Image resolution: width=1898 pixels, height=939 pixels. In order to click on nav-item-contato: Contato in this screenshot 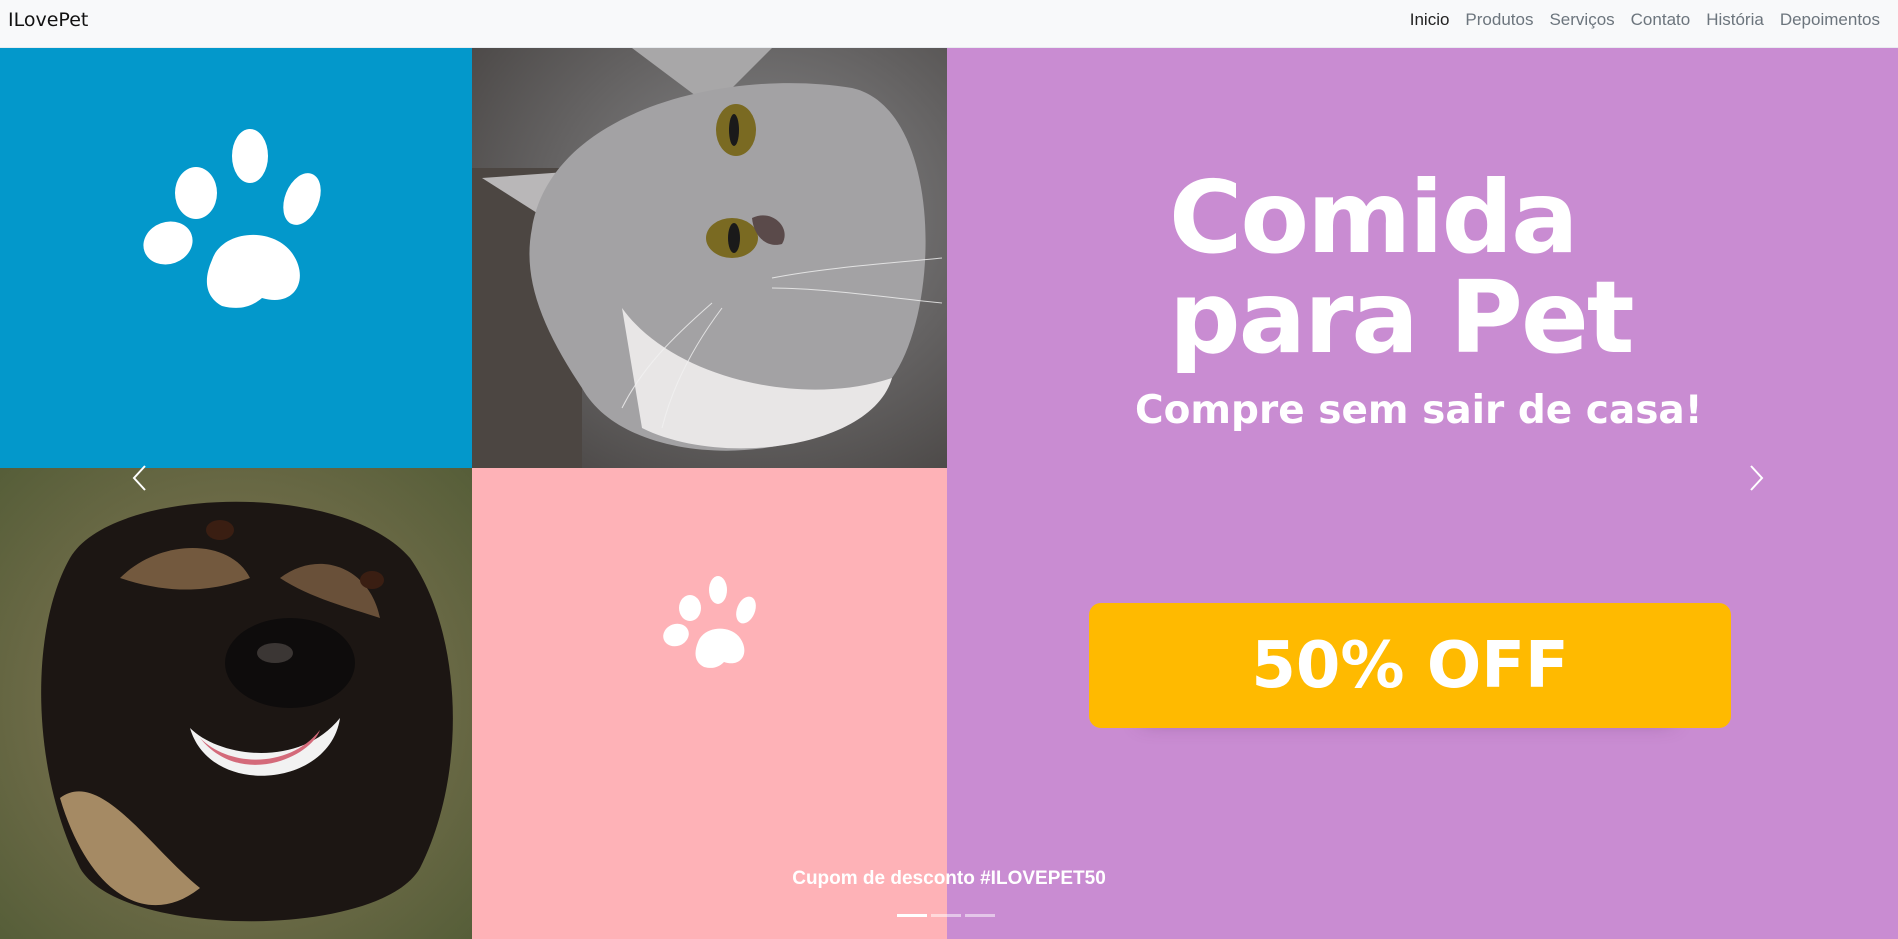, I will do `click(1661, 20)`.